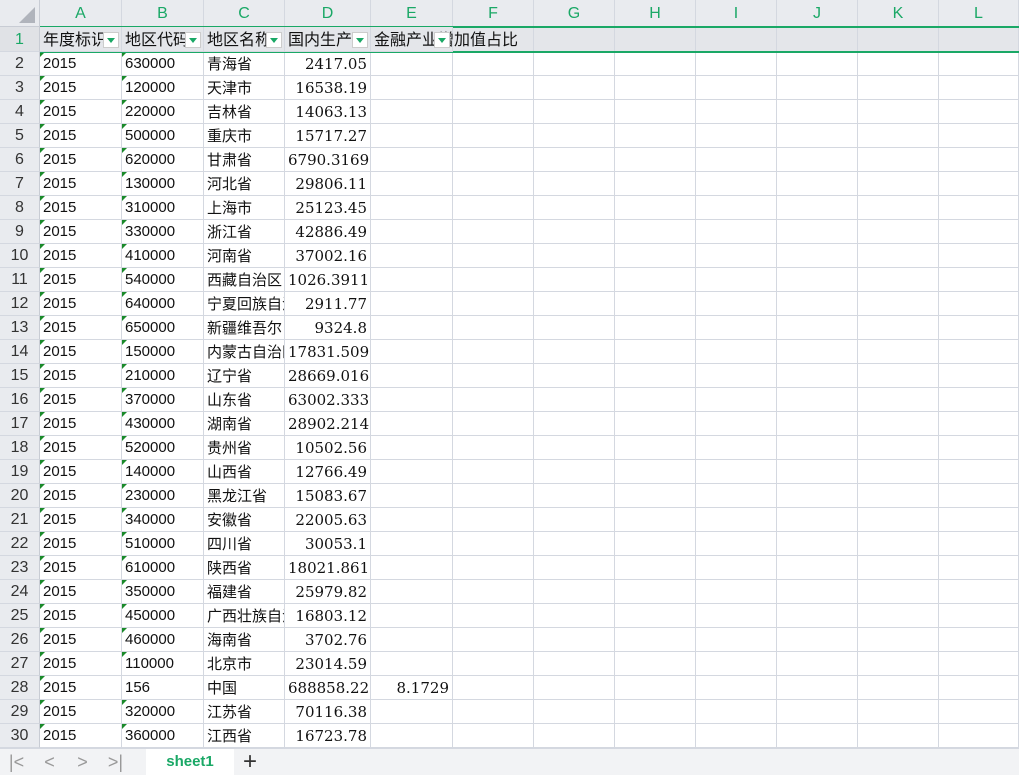 This screenshot has height=776, width=1019. What do you see at coordinates (244, 13) in the screenshot?
I see `column-header-C: C` at bounding box center [244, 13].